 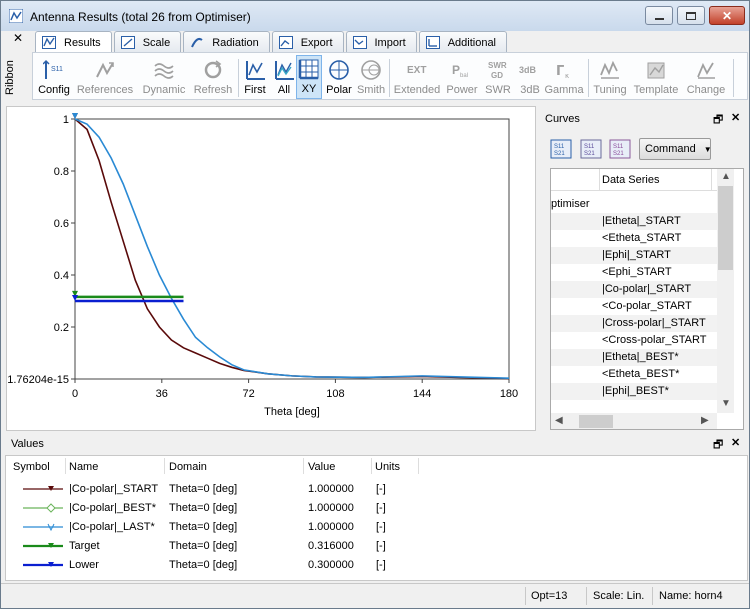 I want to click on tab-scale: Scale, so click(x=147, y=42).